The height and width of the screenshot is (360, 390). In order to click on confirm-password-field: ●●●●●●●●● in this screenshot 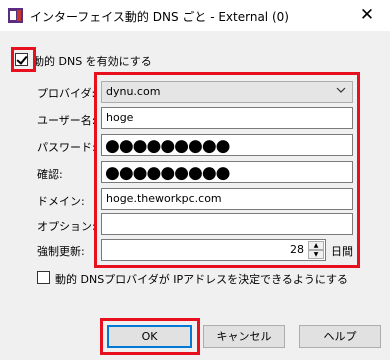, I will do `click(227, 172)`.